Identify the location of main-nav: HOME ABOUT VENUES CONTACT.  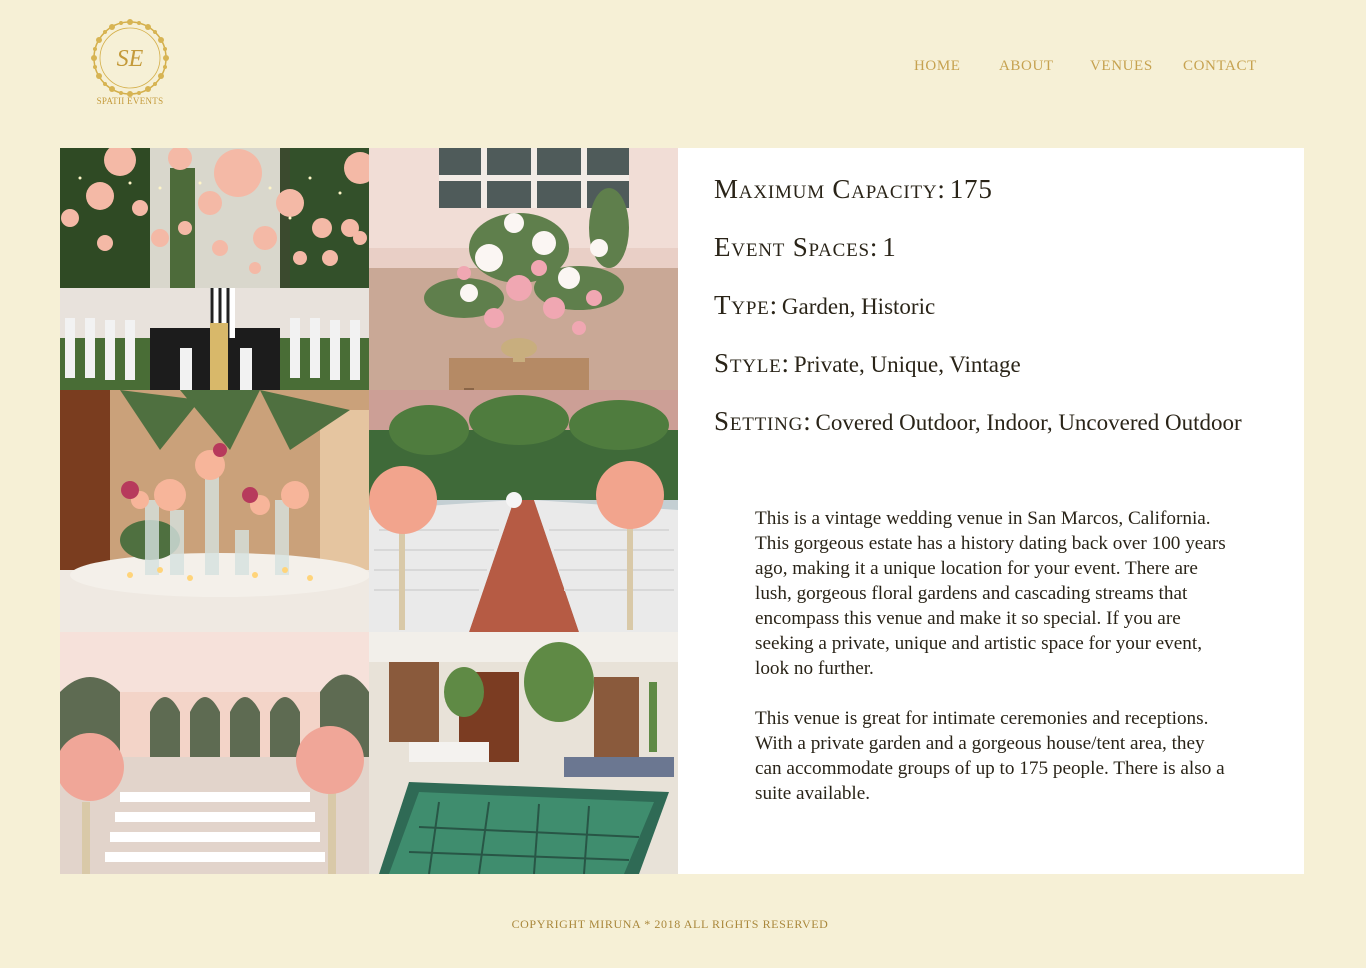
(1080, 69).